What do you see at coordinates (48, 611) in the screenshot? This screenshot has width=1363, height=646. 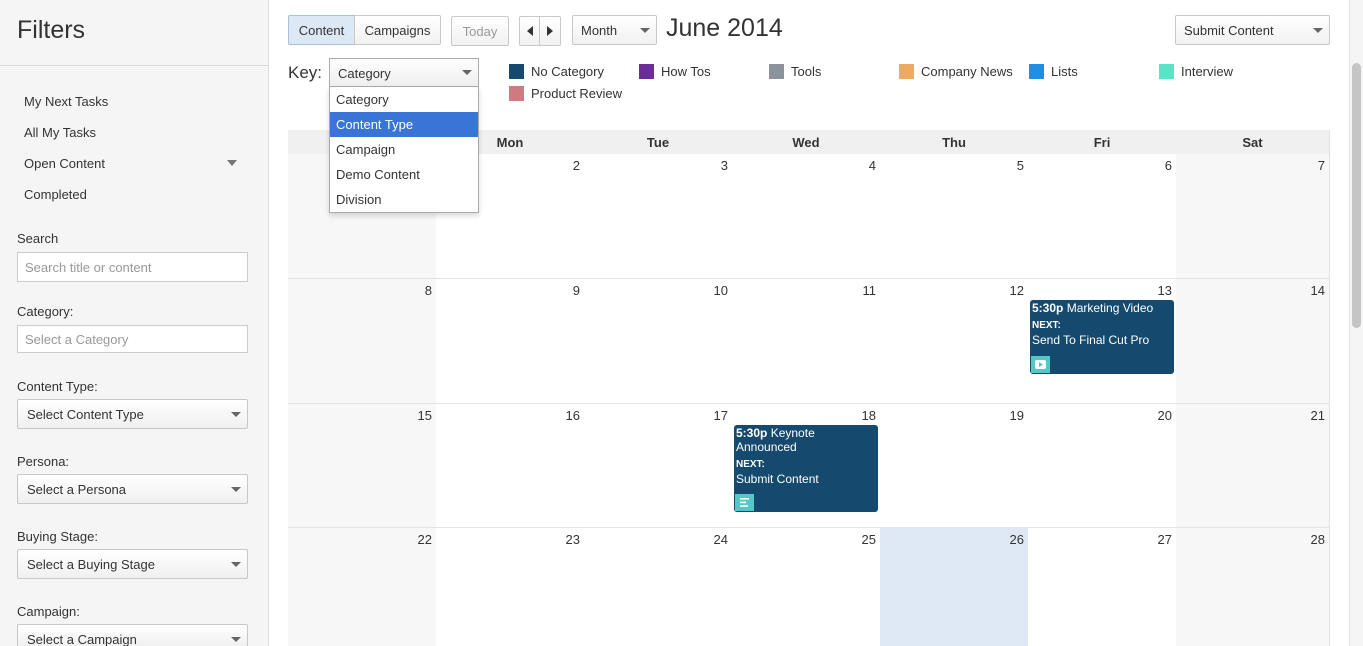 I see `campaign-label: Campaign:` at bounding box center [48, 611].